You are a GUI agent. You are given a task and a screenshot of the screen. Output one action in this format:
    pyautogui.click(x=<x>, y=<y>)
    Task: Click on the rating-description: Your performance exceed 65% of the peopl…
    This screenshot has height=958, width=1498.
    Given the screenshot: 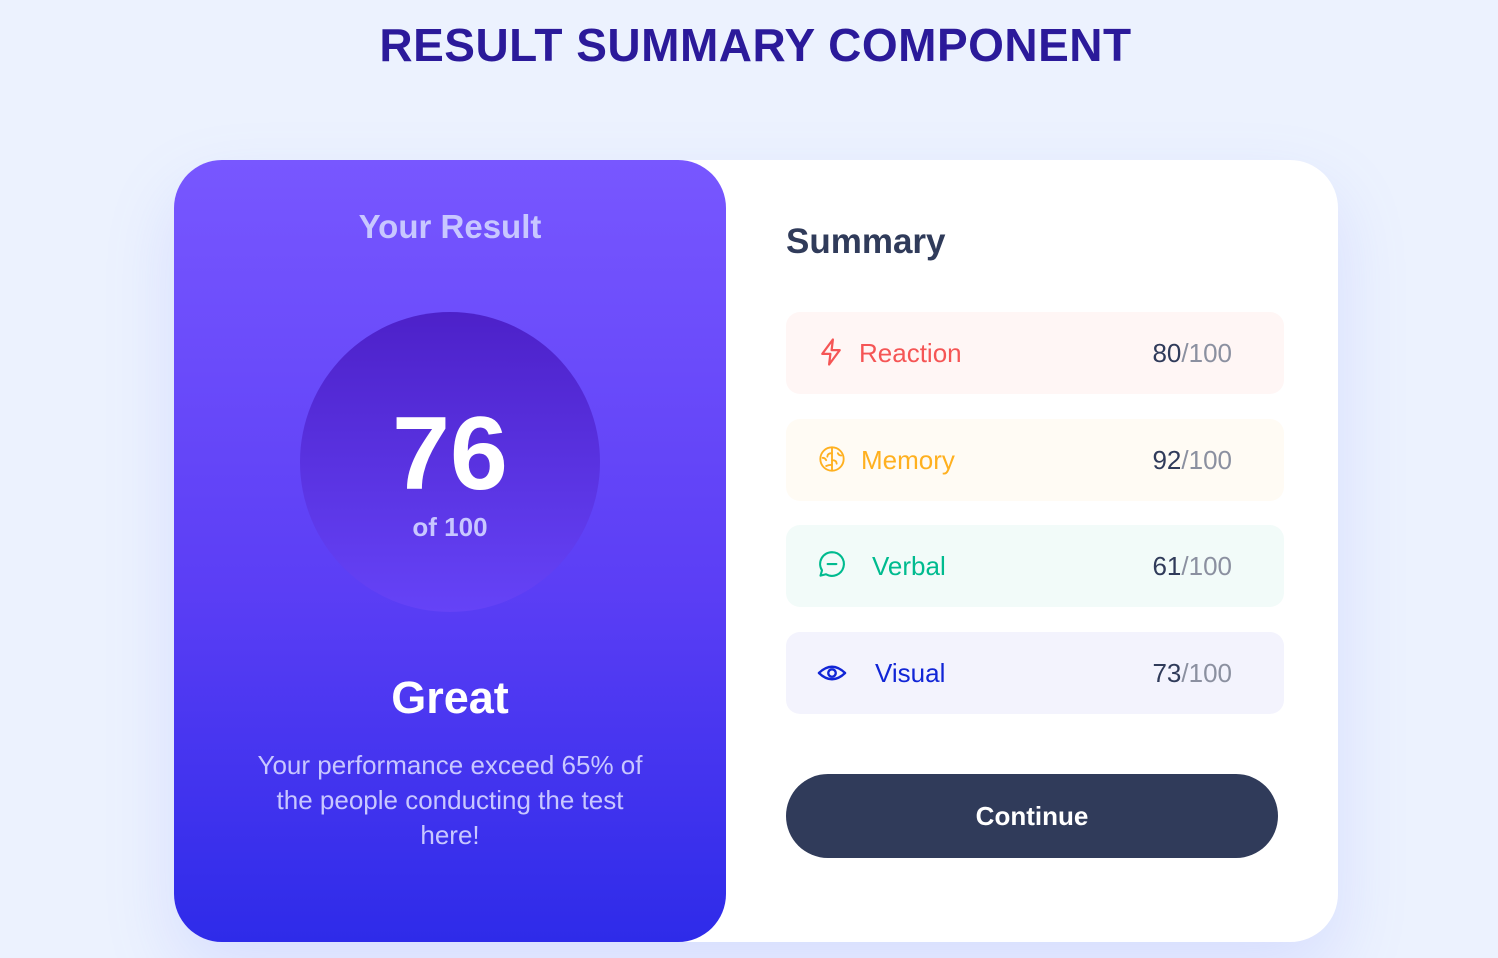 What is the action you would take?
    pyautogui.click(x=450, y=800)
    